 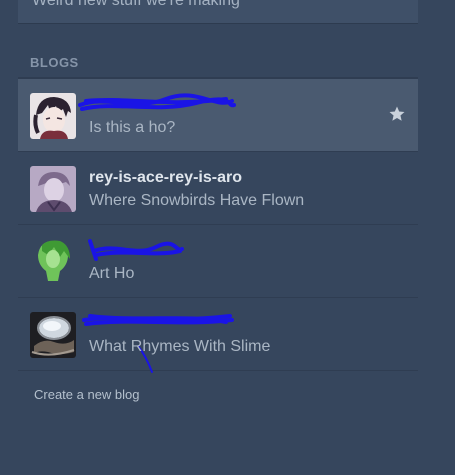 I want to click on blog-row-1: Is this a ho?, so click(x=218, y=115).